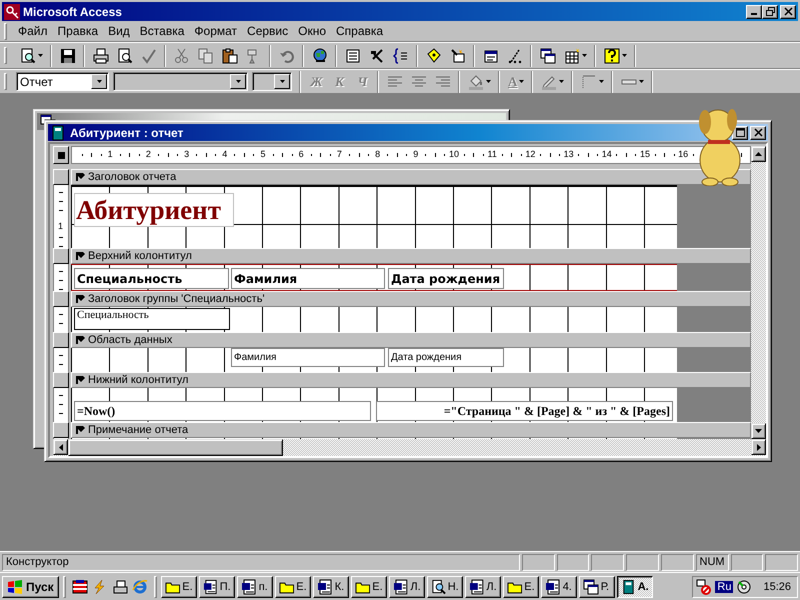  Describe the element at coordinates (740, 132) in the screenshot. I see `maximize-icon` at that location.